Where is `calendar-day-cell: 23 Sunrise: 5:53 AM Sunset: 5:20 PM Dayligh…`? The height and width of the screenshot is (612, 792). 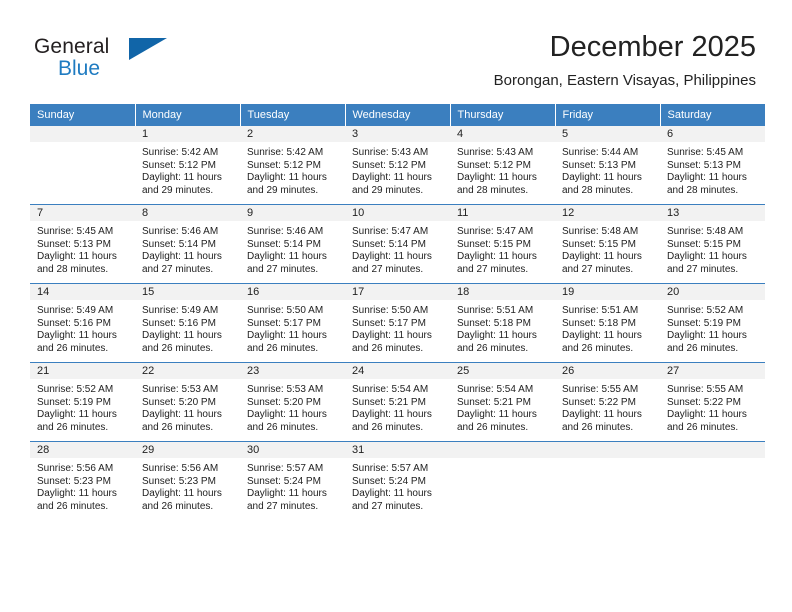
calendar-day-cell: 23 Sunrise: 5:53 AM Sunset: 5:20 PM Dayligh… is located at coordinates (292, 402).